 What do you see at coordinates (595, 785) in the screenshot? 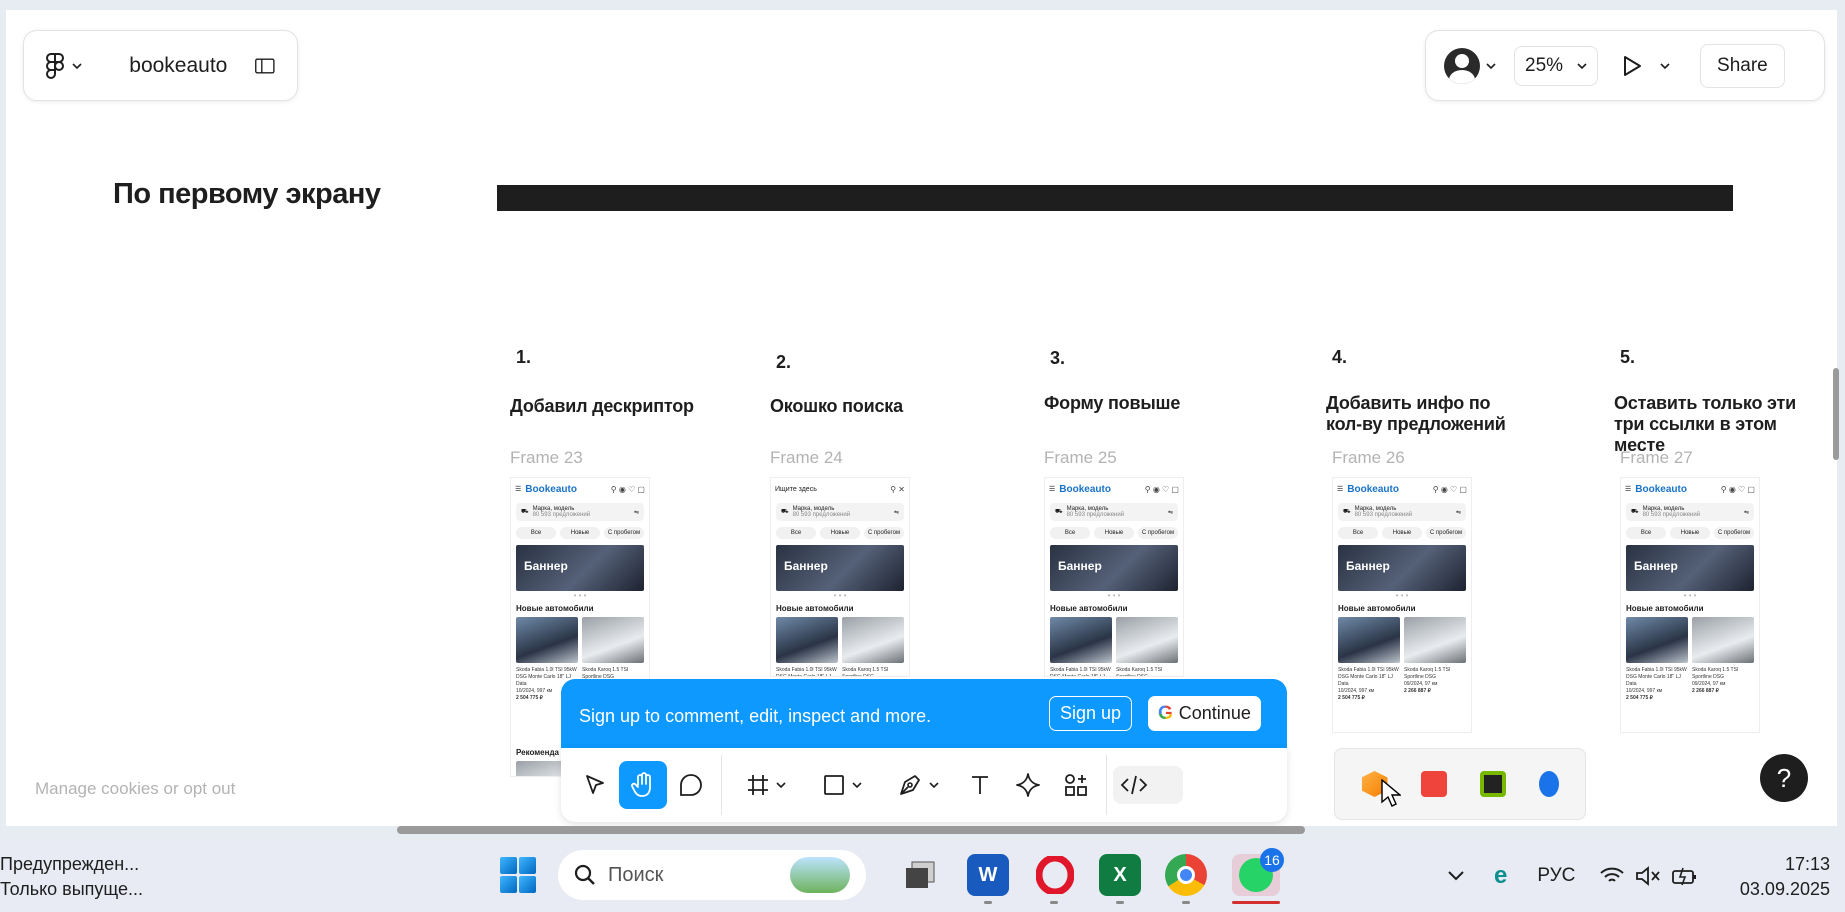
I see `move-tool` at bounding box center [595, 785].